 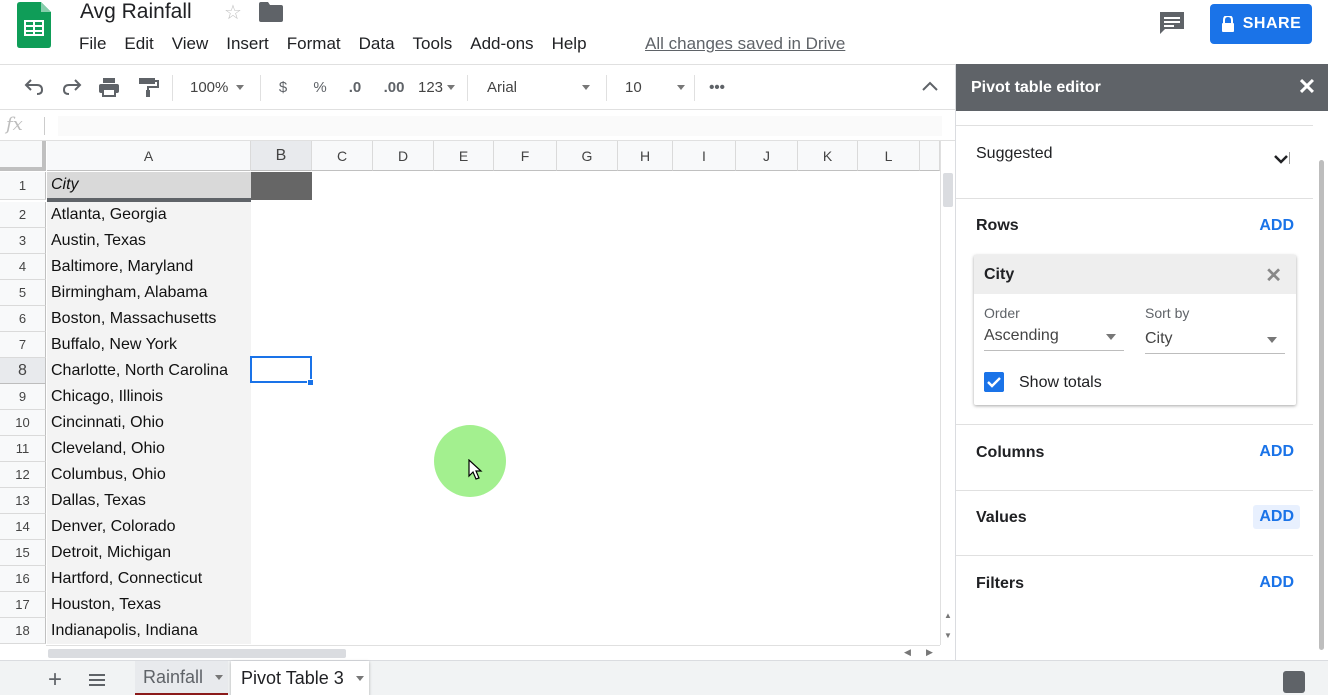 I want to click on add-sheet-icon: +, so click(x=55, y=680).